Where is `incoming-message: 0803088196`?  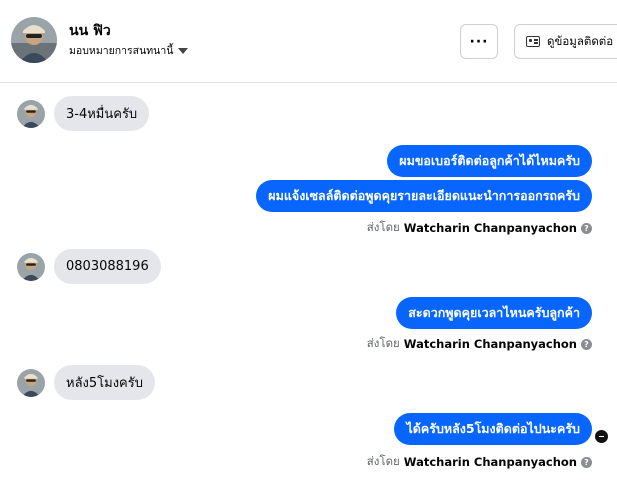
incoming-message: 0803088196 is located at coordinates (89, 266).